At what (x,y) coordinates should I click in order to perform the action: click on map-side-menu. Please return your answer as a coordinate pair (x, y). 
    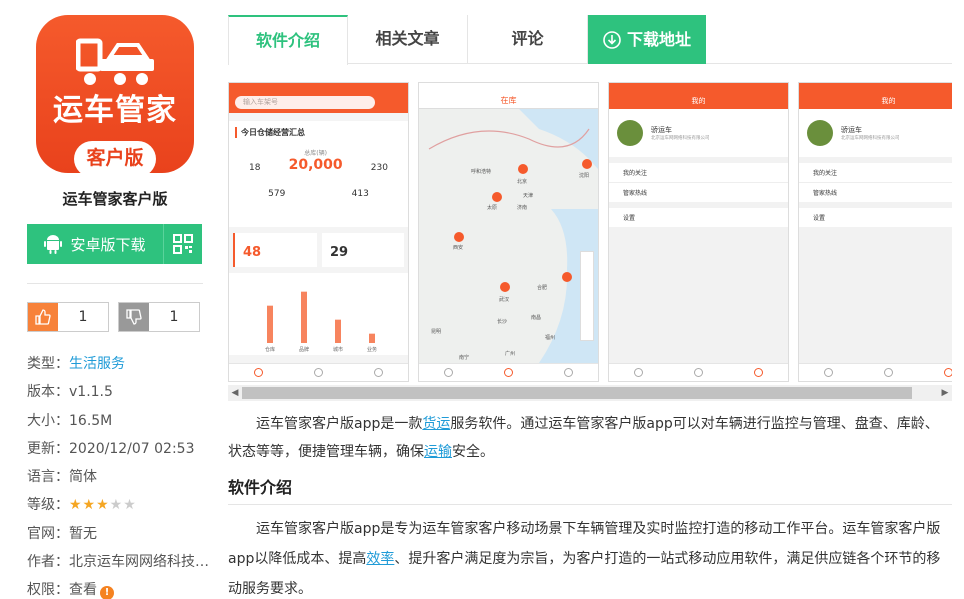
    Looking at the image, I should click on (587, 296).